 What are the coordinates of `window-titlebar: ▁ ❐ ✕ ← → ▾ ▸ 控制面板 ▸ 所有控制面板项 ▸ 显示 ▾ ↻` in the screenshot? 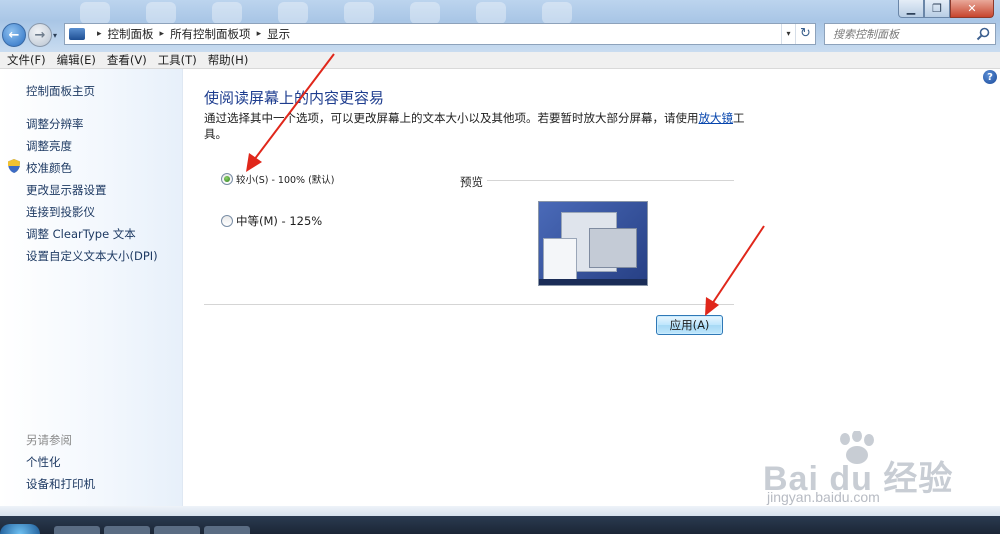 It's located at (500, 26).